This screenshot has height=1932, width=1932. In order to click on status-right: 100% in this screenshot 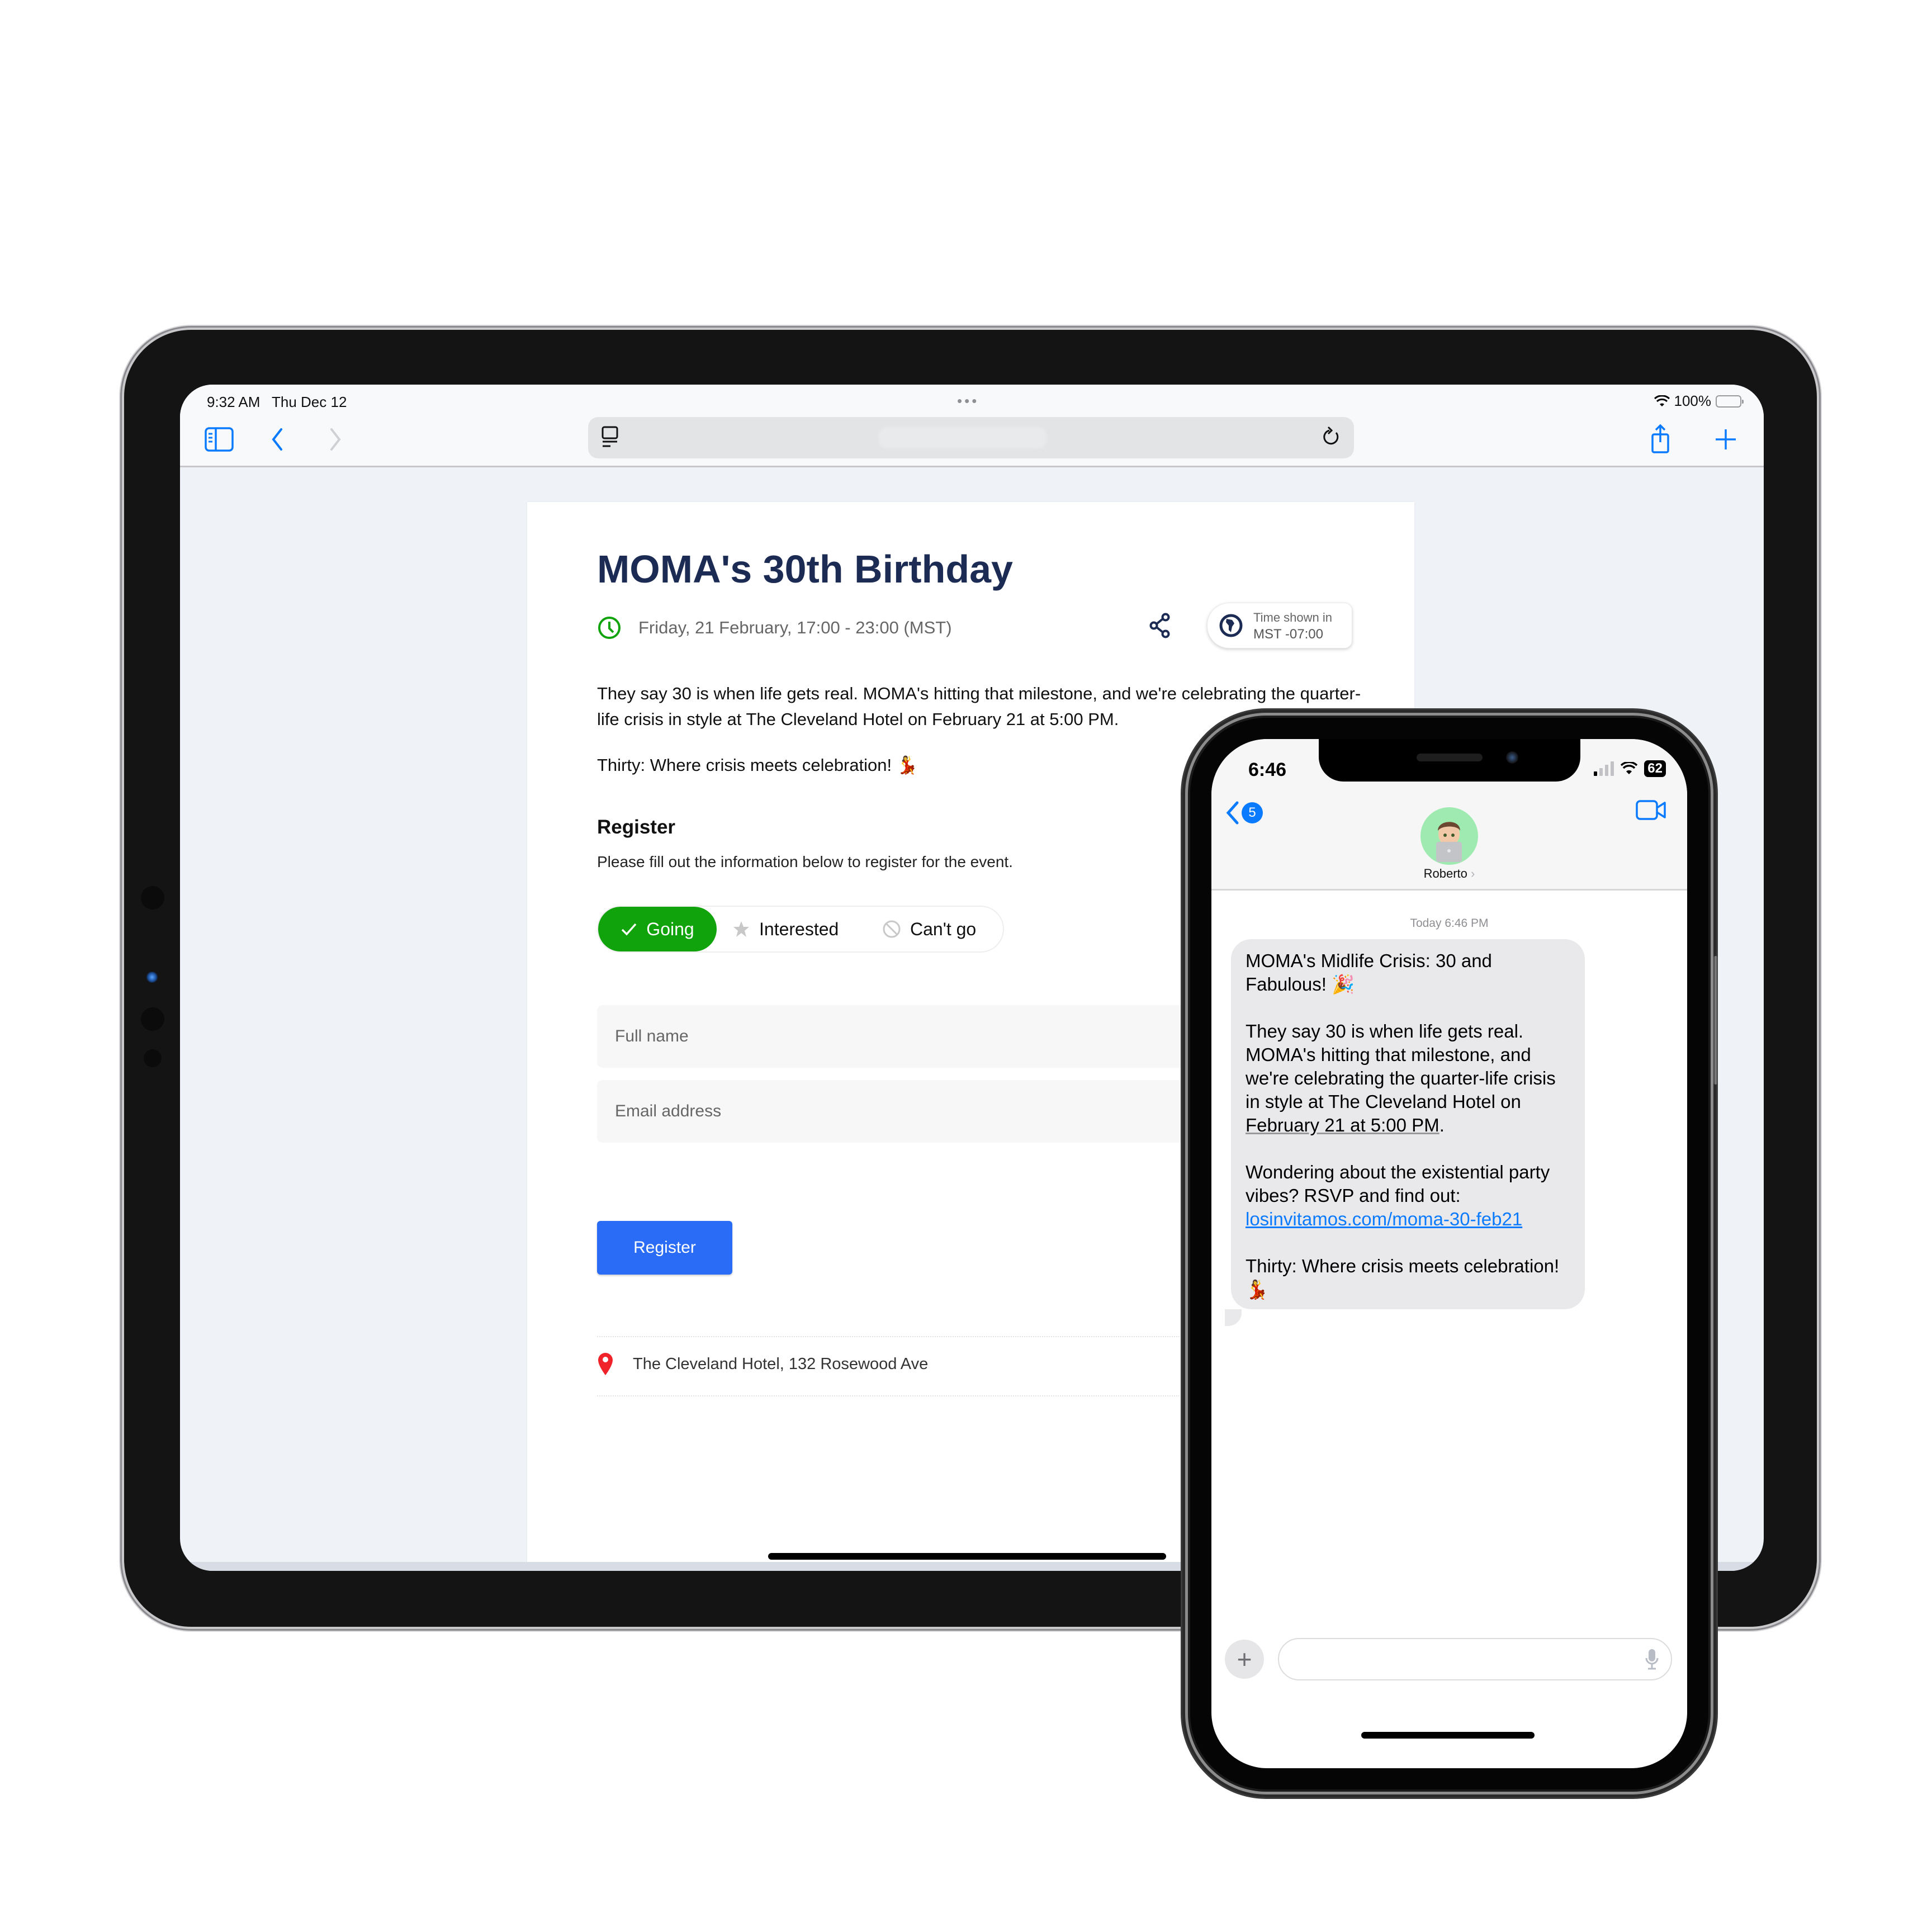, I will do `click(1699, 401)`.